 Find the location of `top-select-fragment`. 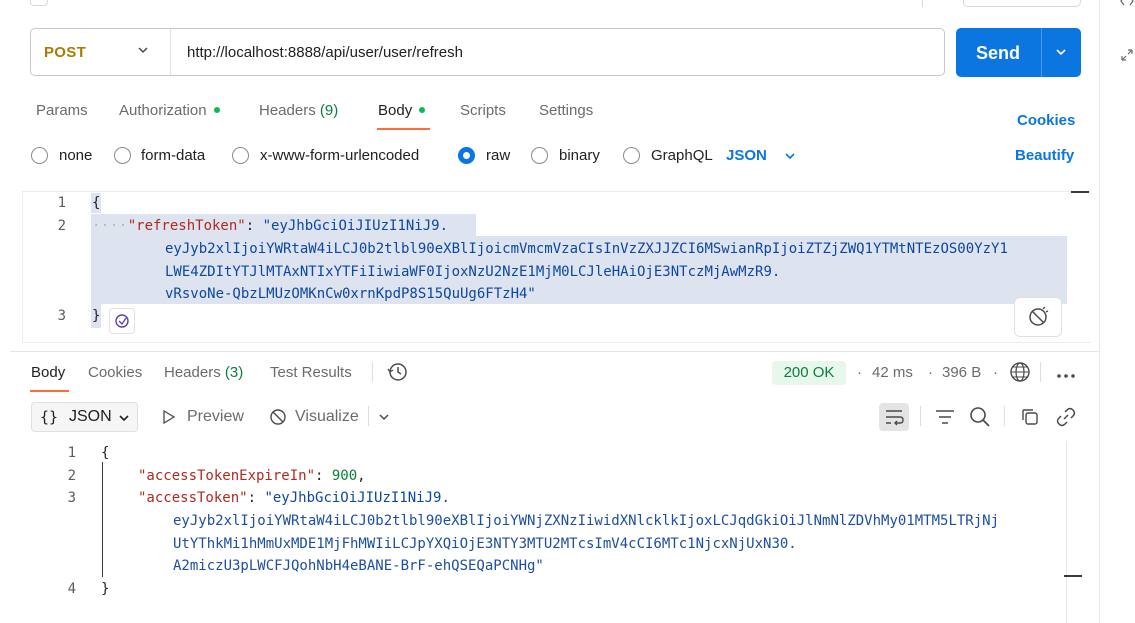

top-select-fragment is located at coordinates (1022, 3).